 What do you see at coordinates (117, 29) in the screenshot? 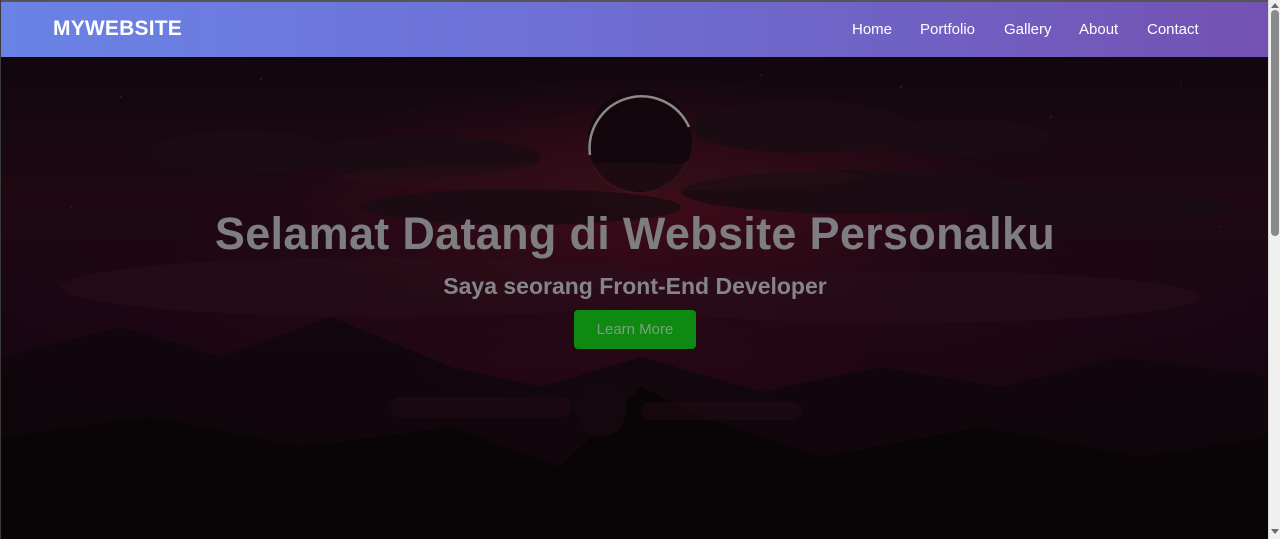
I see `brand-logo: MYWEBSITE` at bounding box center [117, 29].